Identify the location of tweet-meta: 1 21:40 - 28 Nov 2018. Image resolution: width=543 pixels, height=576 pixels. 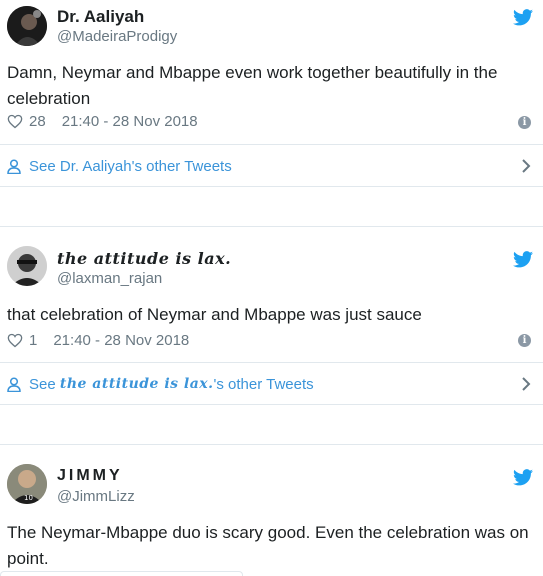
(98, 340).